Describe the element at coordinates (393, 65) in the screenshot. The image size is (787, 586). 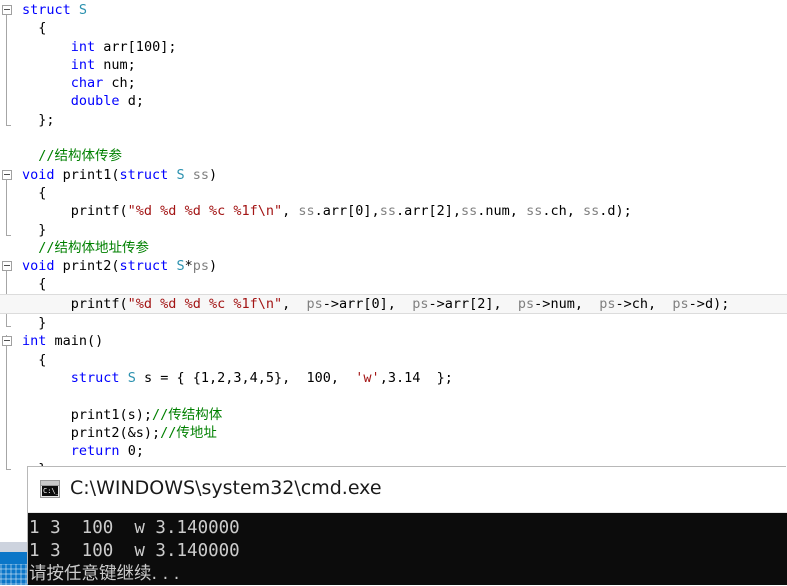
I see `code-line: int num;` at that location.